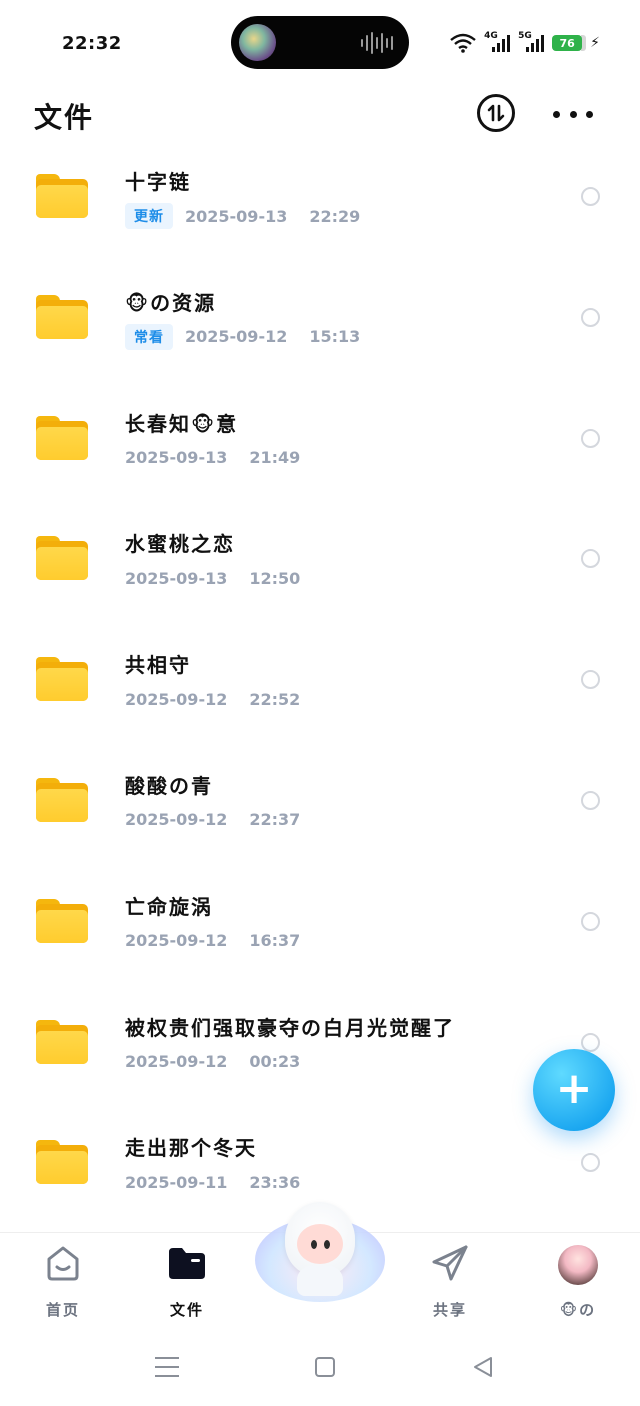  I want to click on mascot-eye, so click(327, 1244).